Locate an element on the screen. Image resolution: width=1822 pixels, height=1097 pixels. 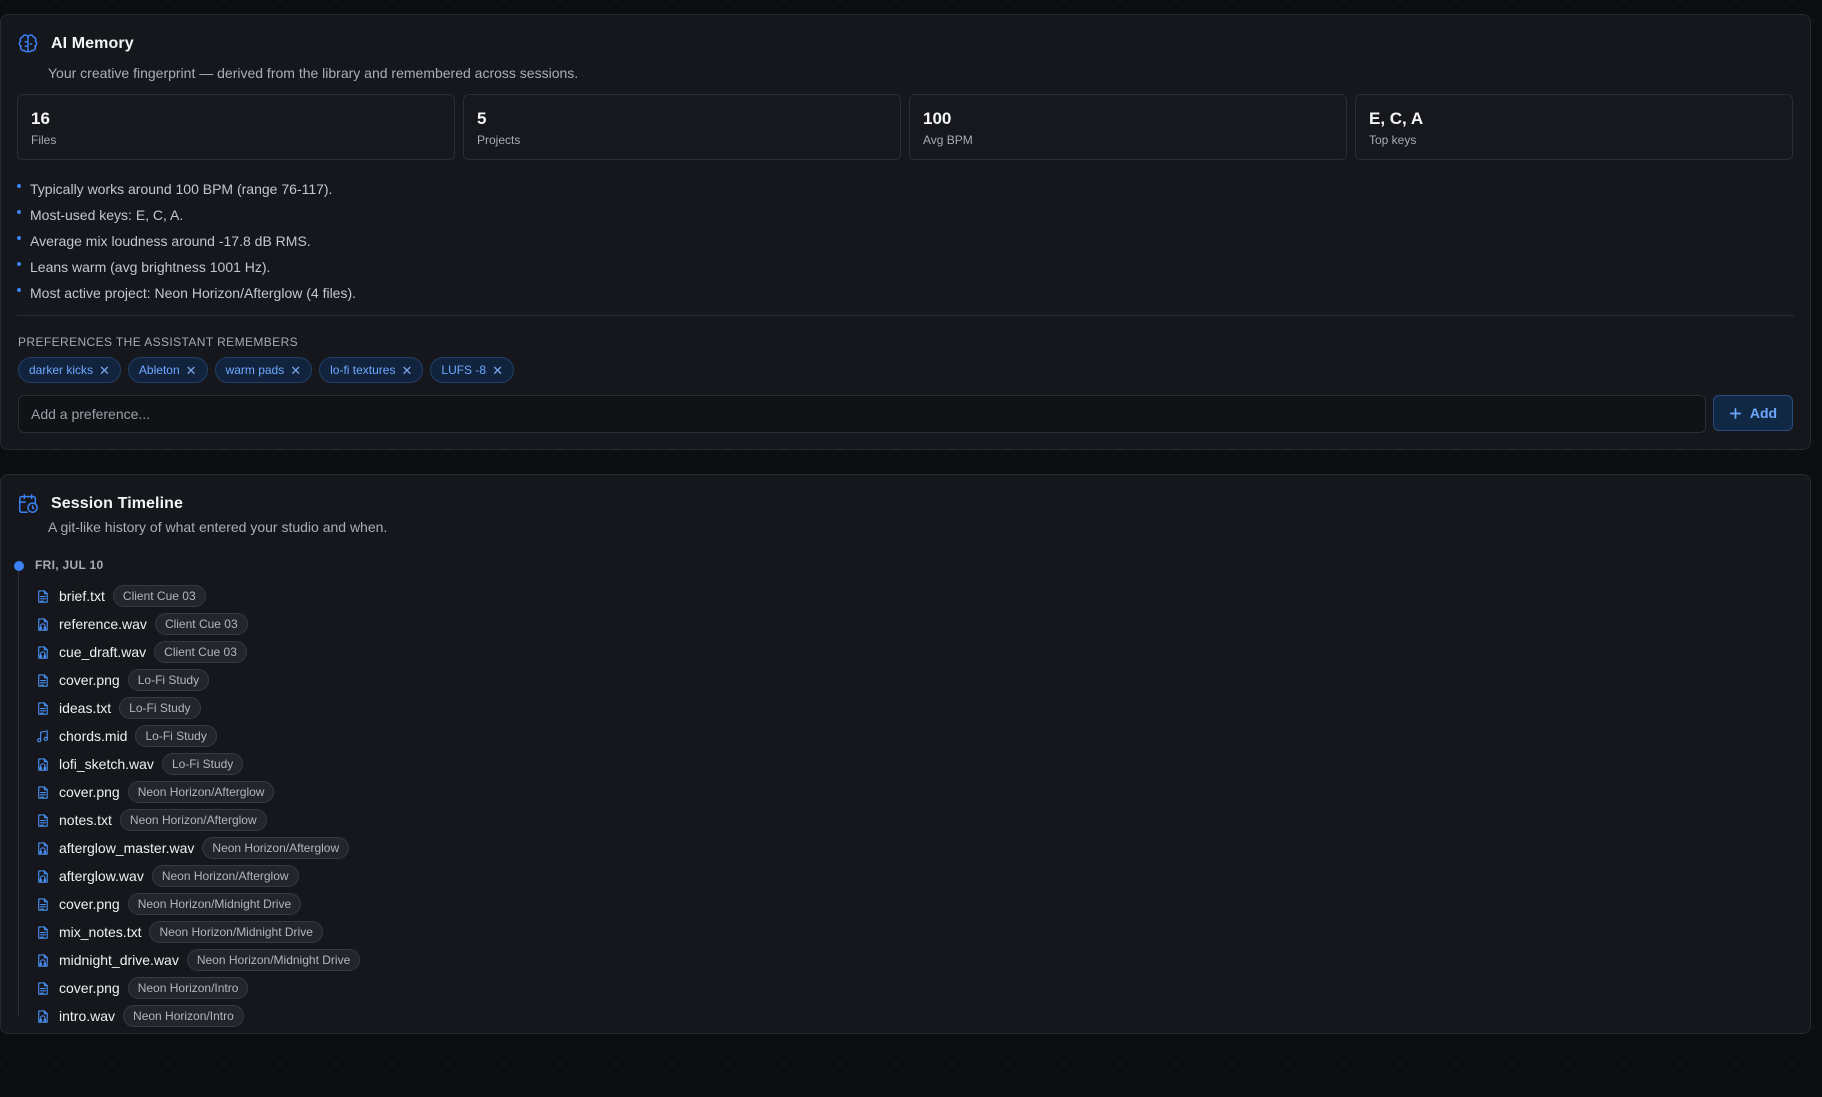
preference-chip-label: warm pads is located at coordinates (255, 370).